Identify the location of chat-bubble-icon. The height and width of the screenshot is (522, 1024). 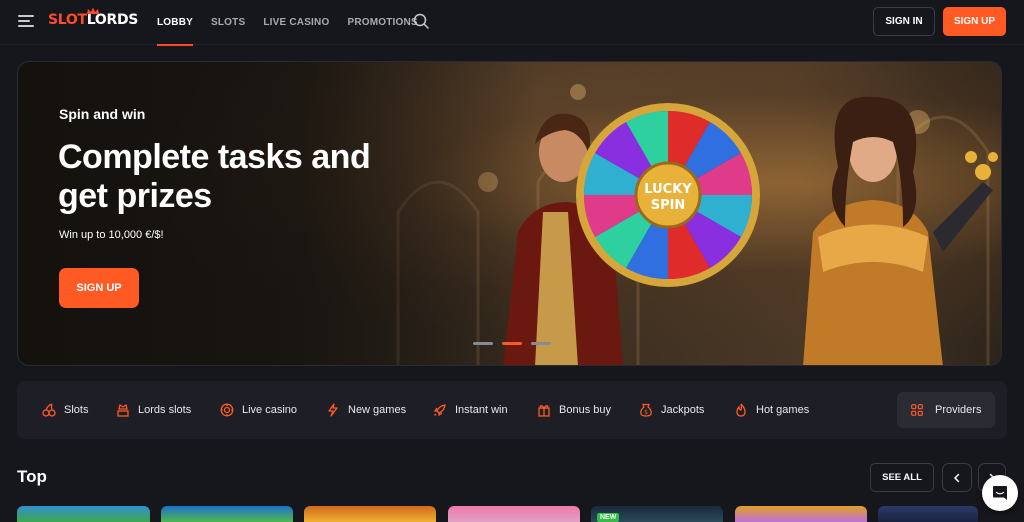
(1000, 493).